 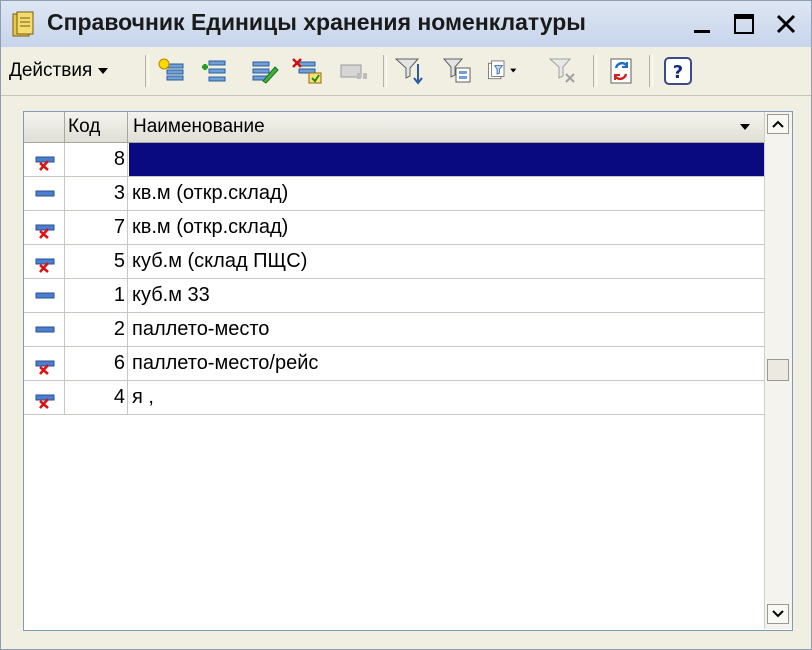 I want to click on close-button, so click(x=786, y=24).